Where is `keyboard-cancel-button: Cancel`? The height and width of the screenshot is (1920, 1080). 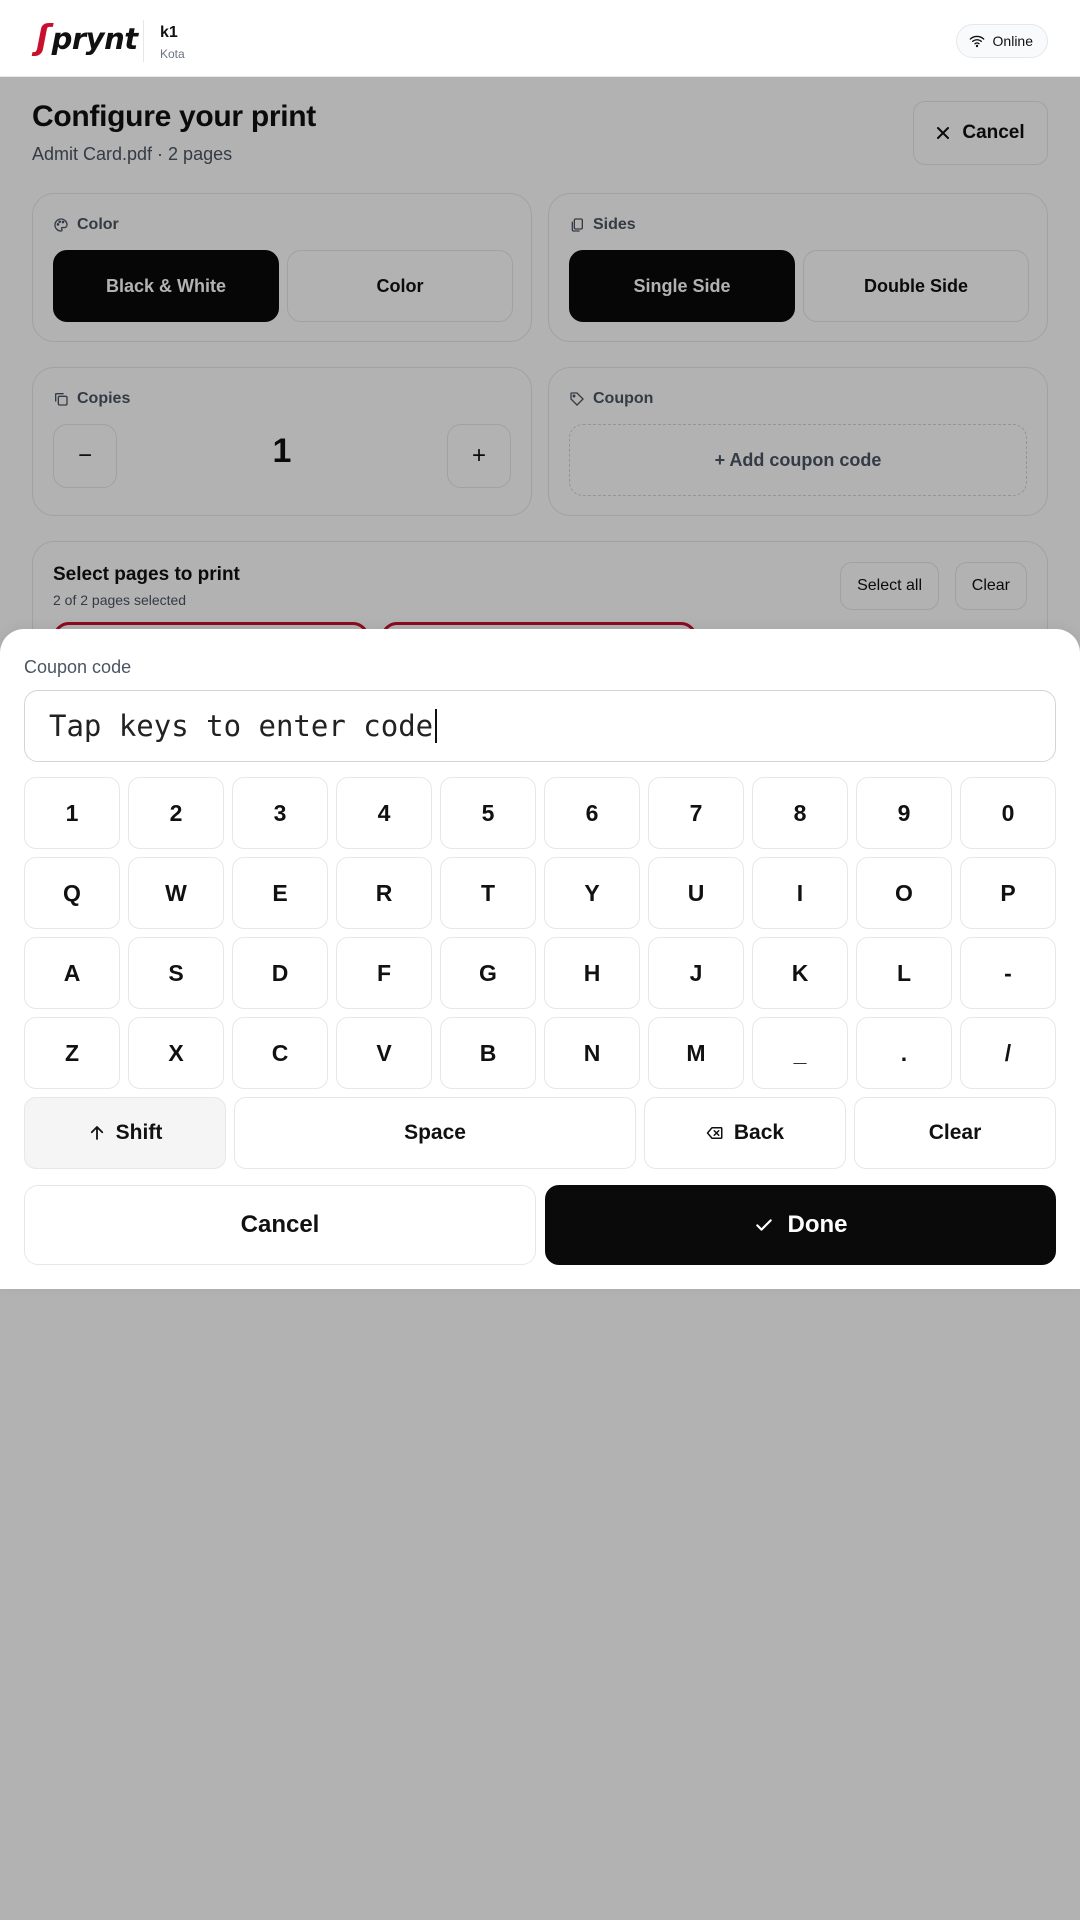
keyboard-cancel-button: Cancel is located at coordinates (280, 1225).